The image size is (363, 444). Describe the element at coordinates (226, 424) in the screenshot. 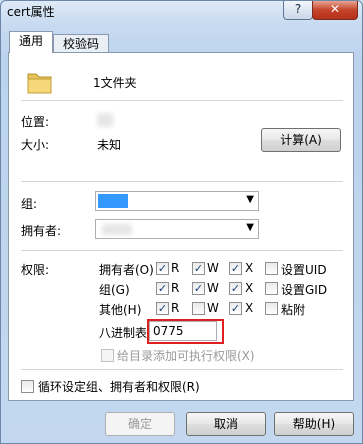

I see `cancel-button: 取消` at that location.